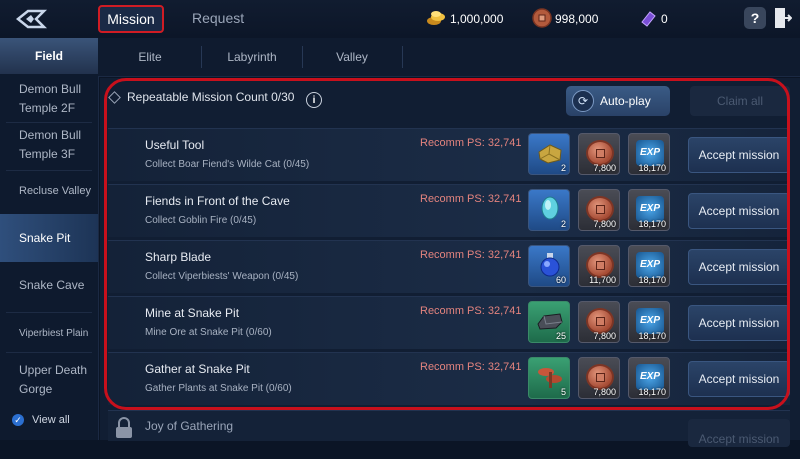  Describe the element at coordinates (48, 381) in the screenshot. I see `sidebar-item-upper-death-gorge: Upper Death Gorge` at that location.